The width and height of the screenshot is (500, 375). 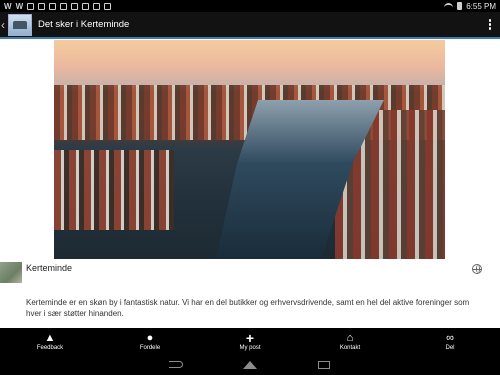 I want to click on money-bag-icon: ●, so click(x=150, y=337).